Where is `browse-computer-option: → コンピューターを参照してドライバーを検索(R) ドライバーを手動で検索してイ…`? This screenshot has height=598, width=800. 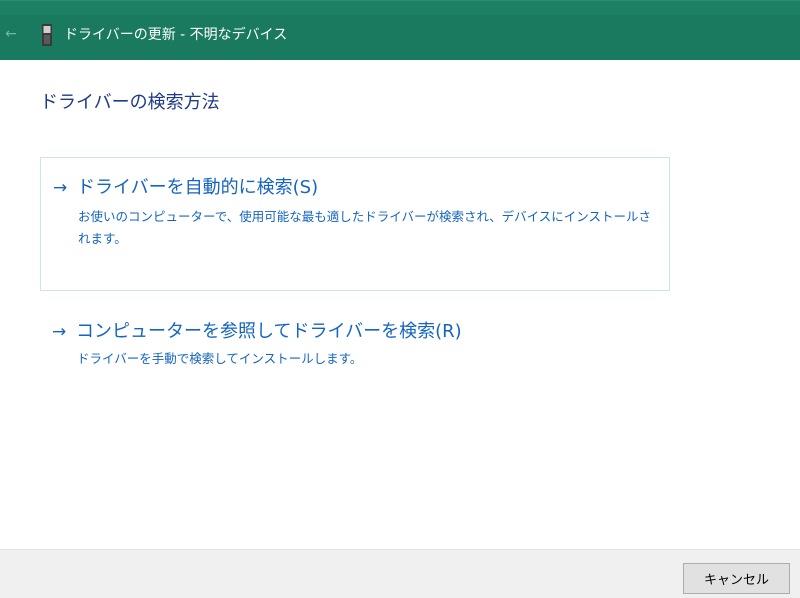 browse-computer-option: → コンピューターを参照してドライバーを検索(R) ドライバーを手動で検索してイ… is located at coordinates (355, 347).